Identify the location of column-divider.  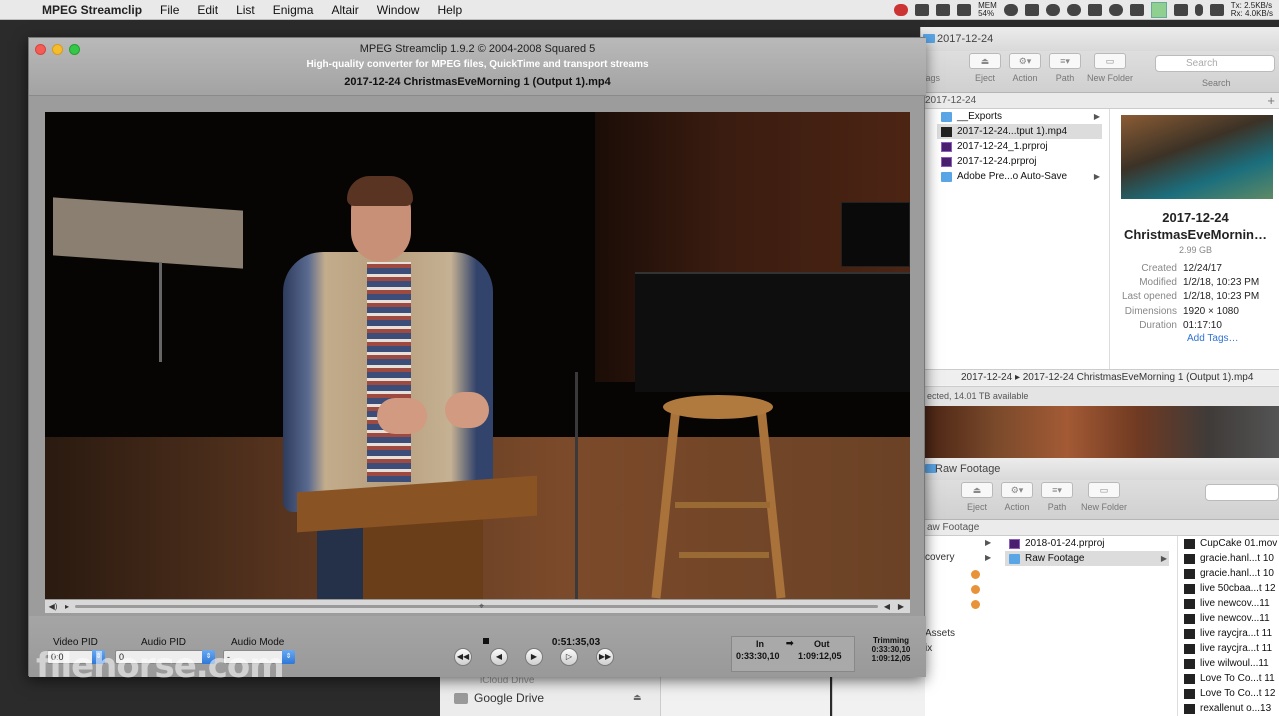
(1109, 239).